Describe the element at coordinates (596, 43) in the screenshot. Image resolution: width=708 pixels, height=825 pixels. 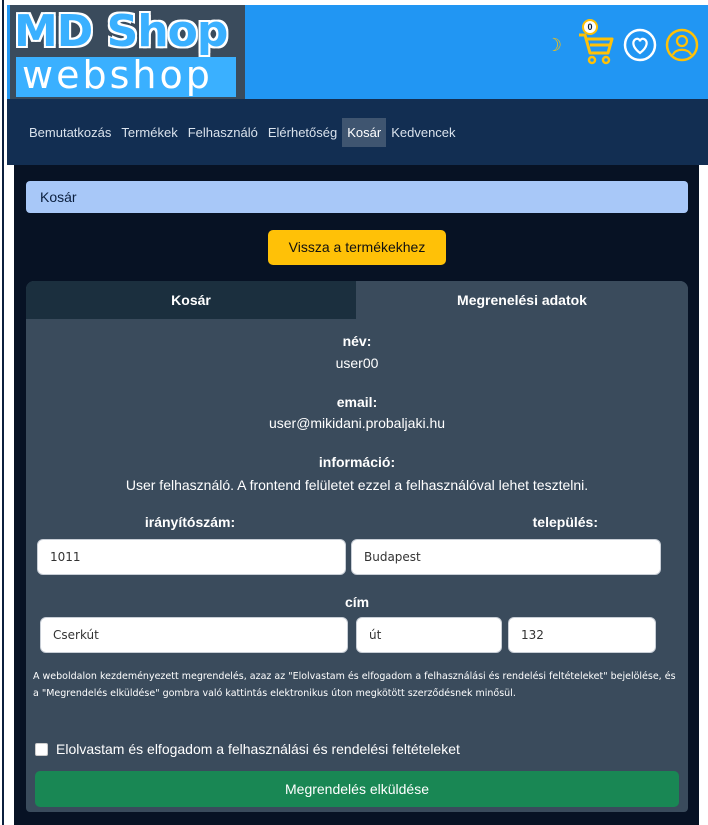
I see `cart-button: 0` at that location.